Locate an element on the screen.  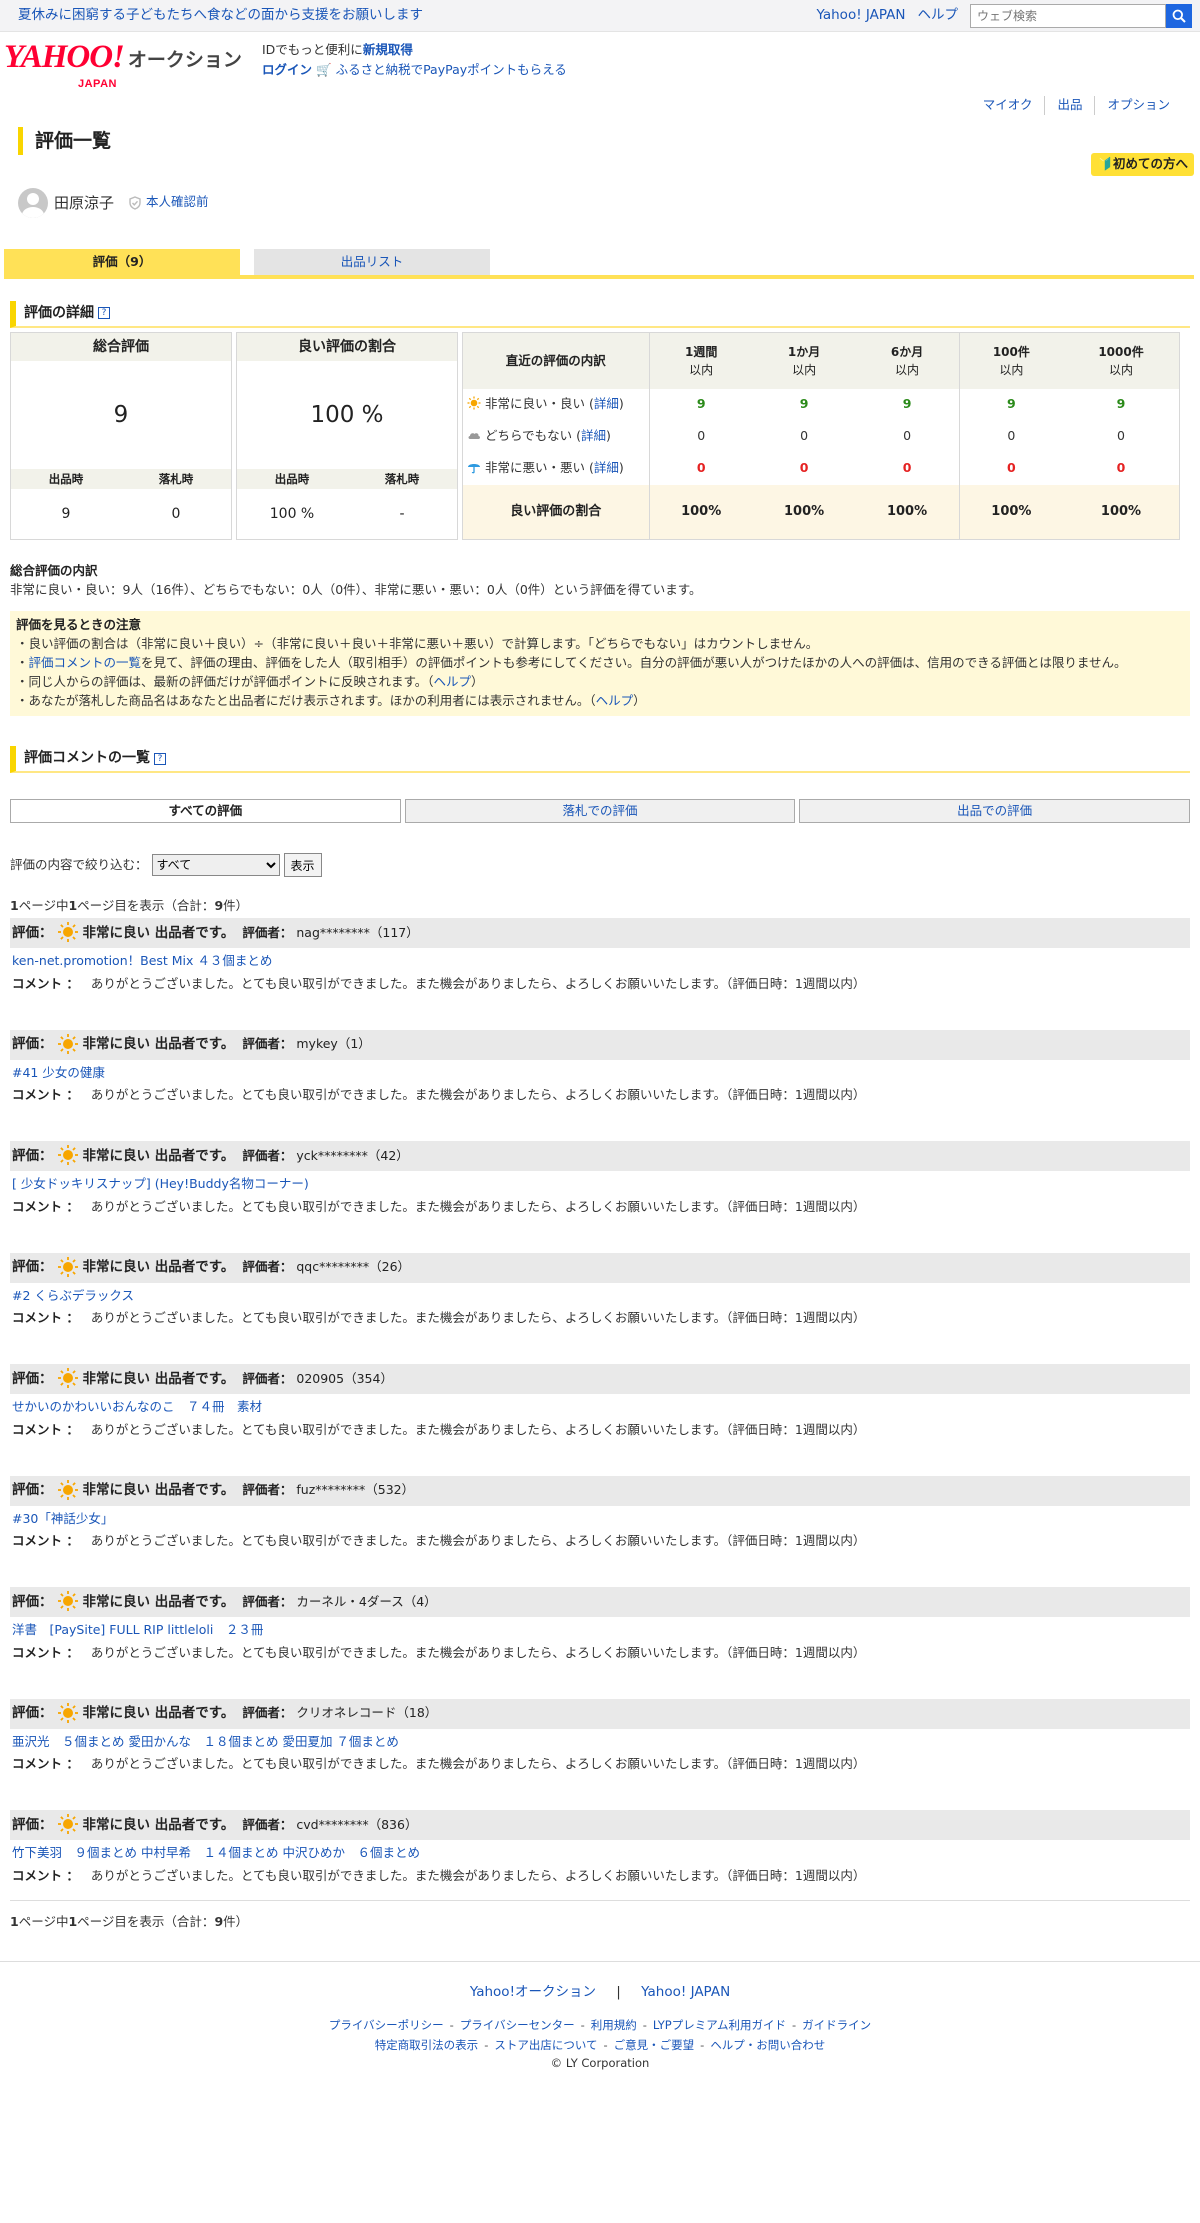
new-id-link: 新規取得 is located at coordinates (388, 49).